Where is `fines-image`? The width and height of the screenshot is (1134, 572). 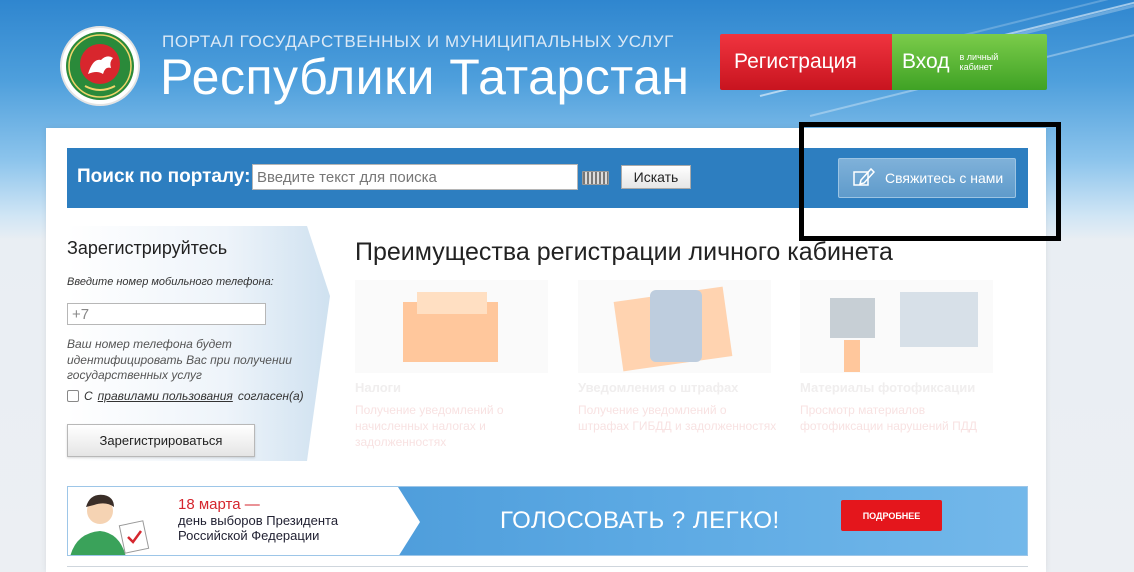
fines-image is located at coordinates (674, 326).